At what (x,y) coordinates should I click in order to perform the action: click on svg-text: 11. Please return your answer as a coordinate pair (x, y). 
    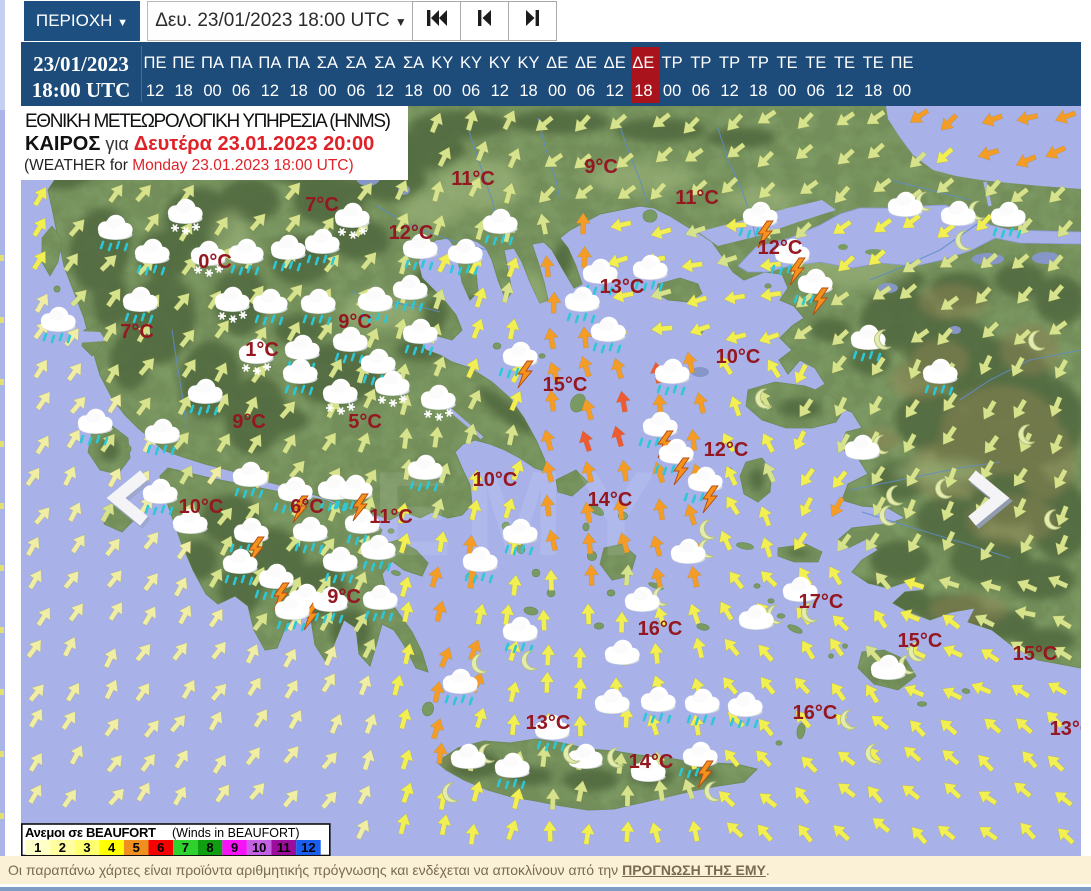
    Looking at the image, I should click on (284, 847).